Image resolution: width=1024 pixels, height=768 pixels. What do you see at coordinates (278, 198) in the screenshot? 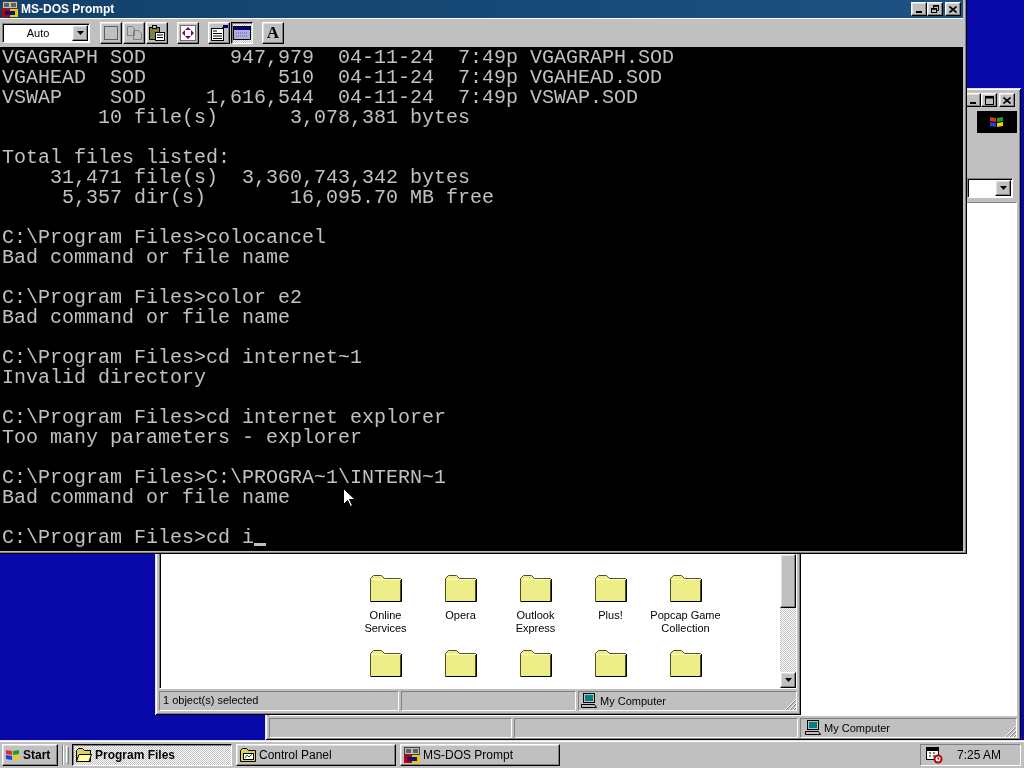
I see `console-line: 5,357 dir(s) 16,095.70 MB free` at bounding box center [278, 198].